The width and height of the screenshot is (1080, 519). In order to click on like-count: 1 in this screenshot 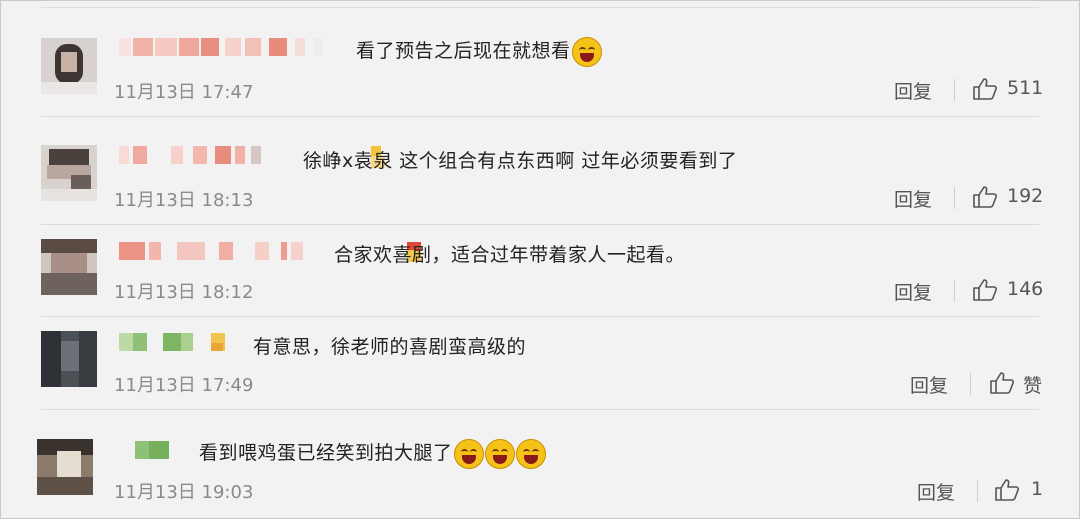, I will do `click(1037, 489)`.